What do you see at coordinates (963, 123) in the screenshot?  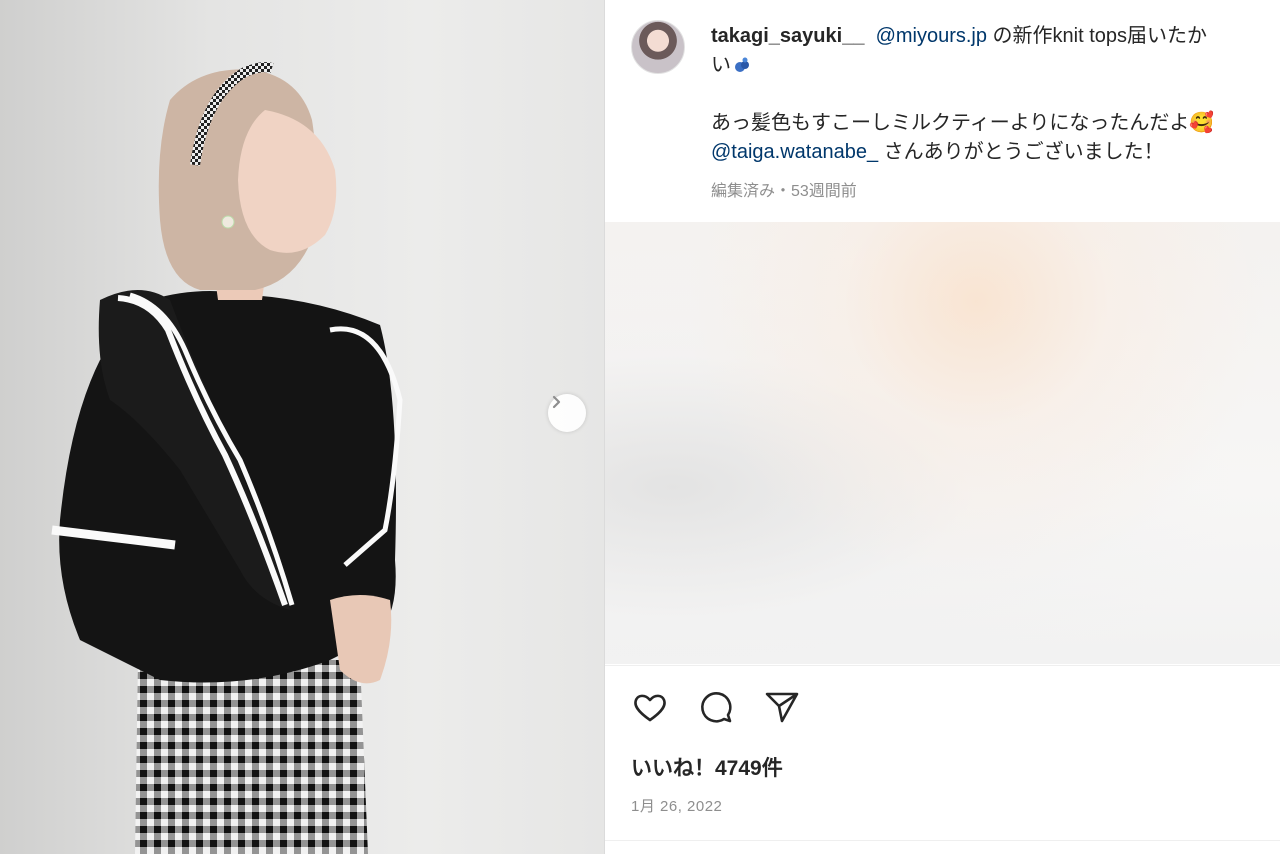 I see `caption-text: あっ髪色もすこーしミルクティーよりになったんだよ🥰` at bounding box center [963, 123].